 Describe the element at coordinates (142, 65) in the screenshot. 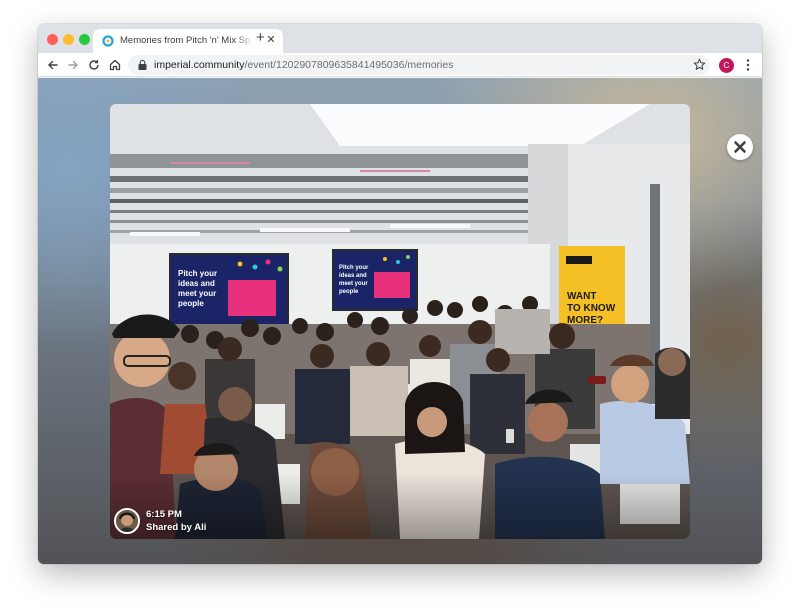

I see `lock-icon` at that location.